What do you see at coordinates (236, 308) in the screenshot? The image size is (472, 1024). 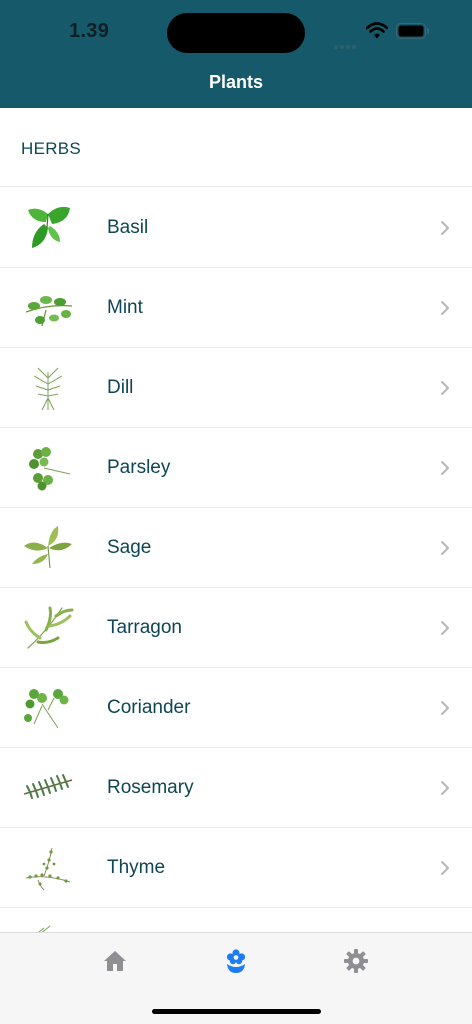 I see `list-item-mint: Mint` at bounding box center [236, 308].